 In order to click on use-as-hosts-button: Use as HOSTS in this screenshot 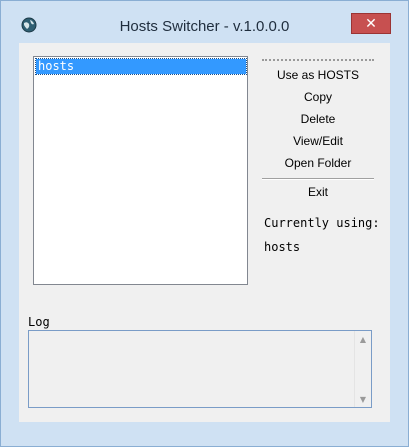, I will do `click(318, 75)`.